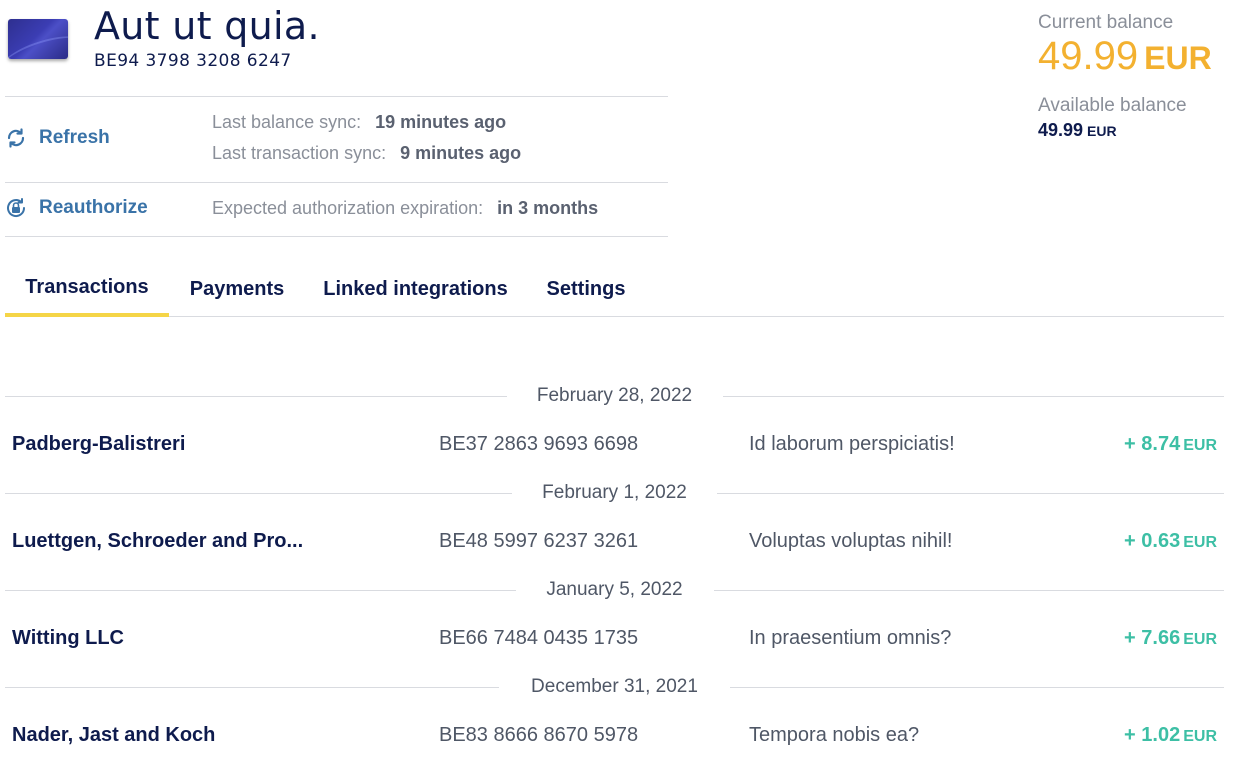 The width and height of the screenshot is (1237, 762). I want to click on counterparty-iban: BE83 8666 8670 5978, so click(539, 735).